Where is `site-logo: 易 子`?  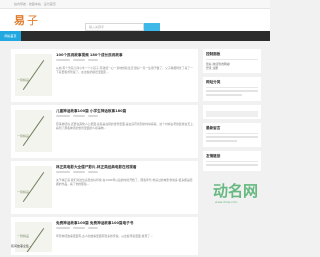 site-logo: 易 子 is located at coordinates (27, 20).